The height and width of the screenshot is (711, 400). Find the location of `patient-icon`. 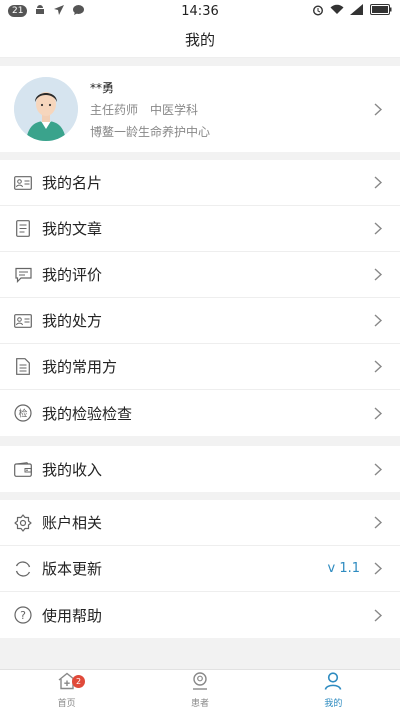

patient-icon is located at coordinates (200, 683).